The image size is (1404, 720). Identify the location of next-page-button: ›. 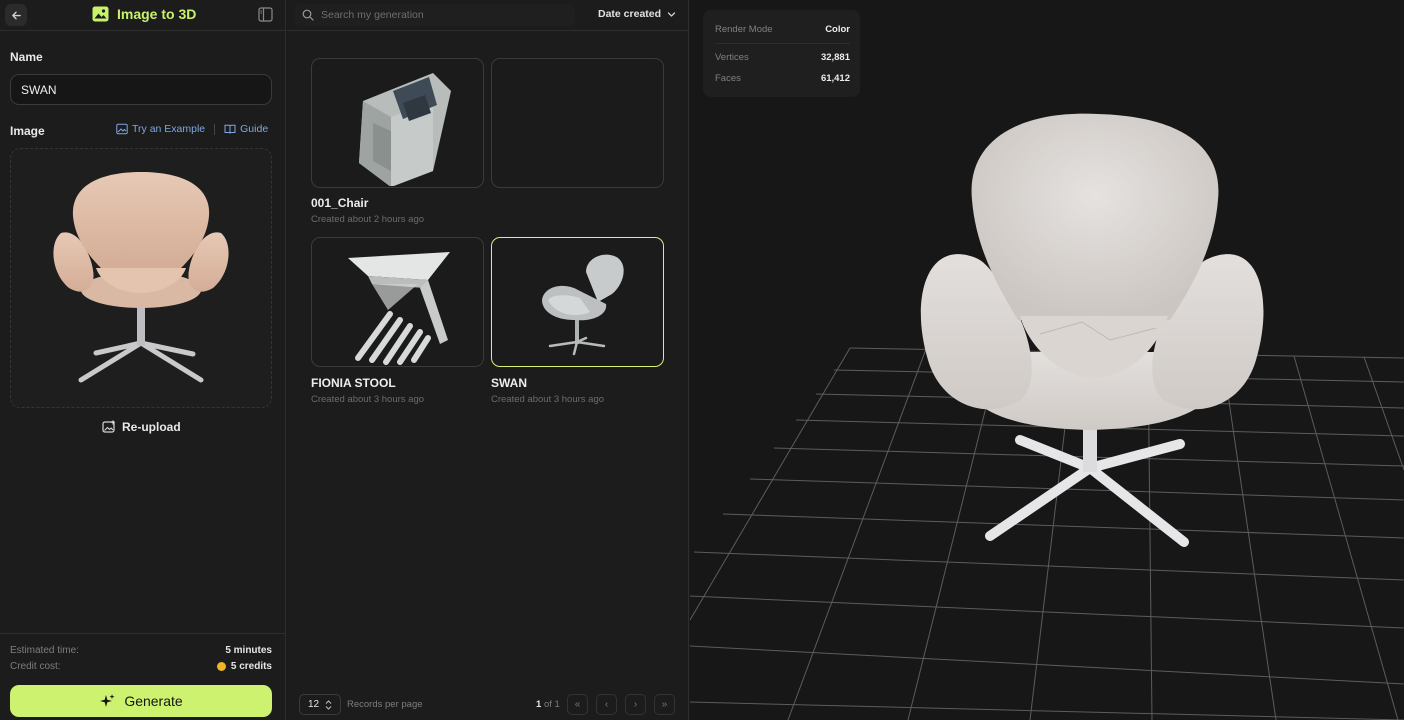
(635, 704).